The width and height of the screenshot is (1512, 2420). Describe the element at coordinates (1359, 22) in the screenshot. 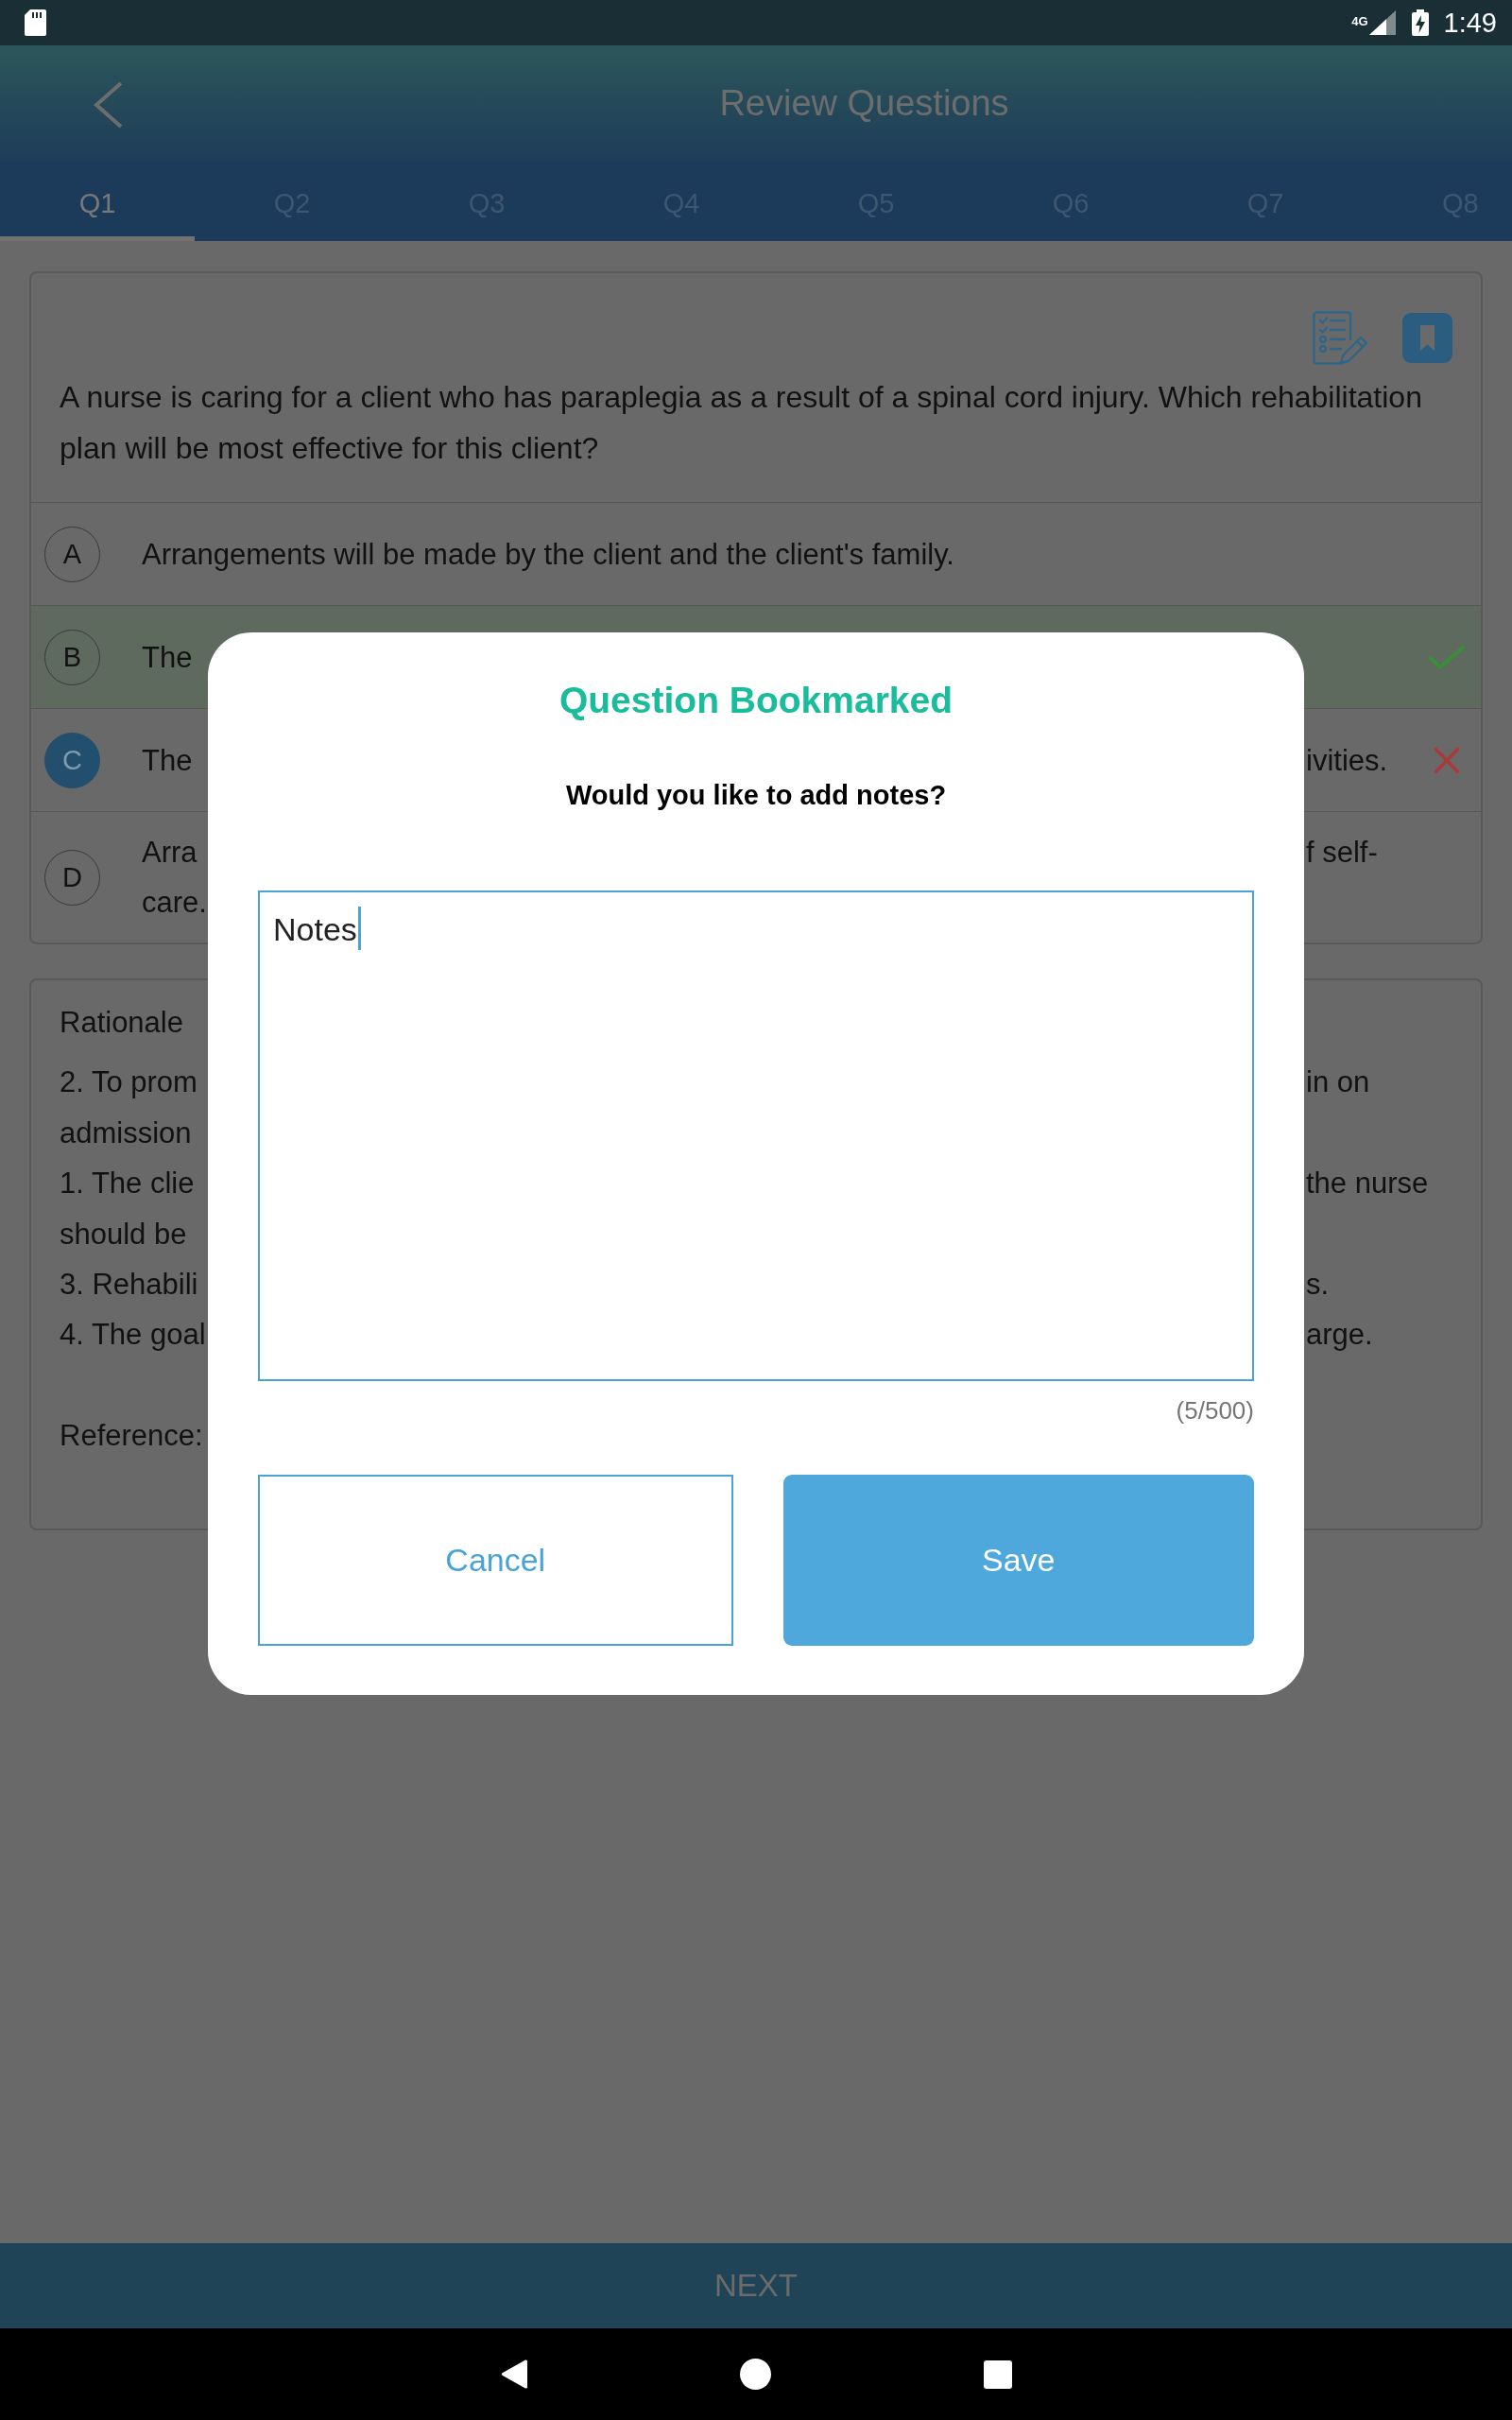

I see `network-type-label: 4G` at that location.